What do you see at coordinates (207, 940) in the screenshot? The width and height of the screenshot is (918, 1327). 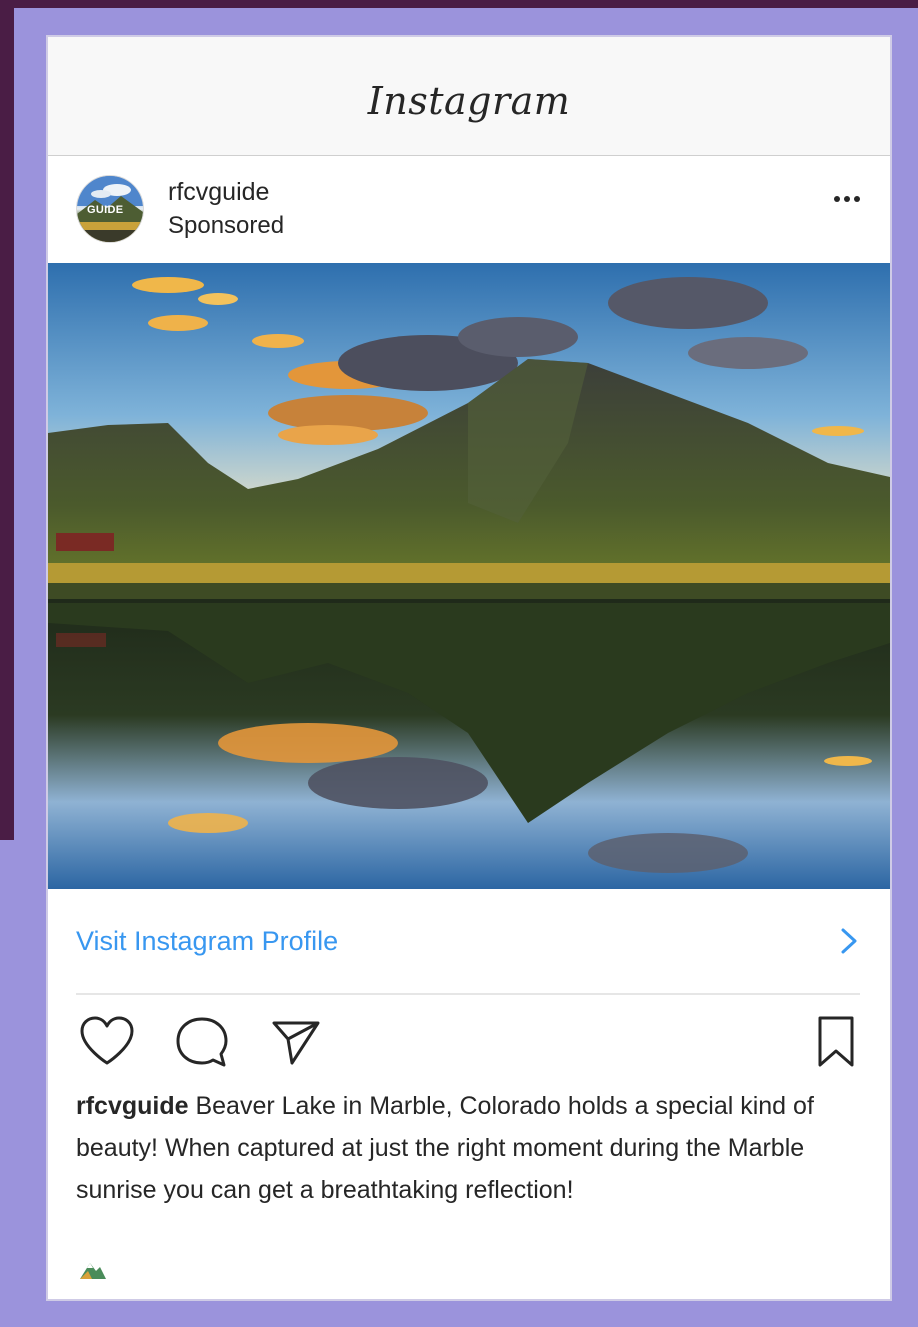 I see `visit-profile-label: Visit Instagram Profile` at bounding box center [207, 940].